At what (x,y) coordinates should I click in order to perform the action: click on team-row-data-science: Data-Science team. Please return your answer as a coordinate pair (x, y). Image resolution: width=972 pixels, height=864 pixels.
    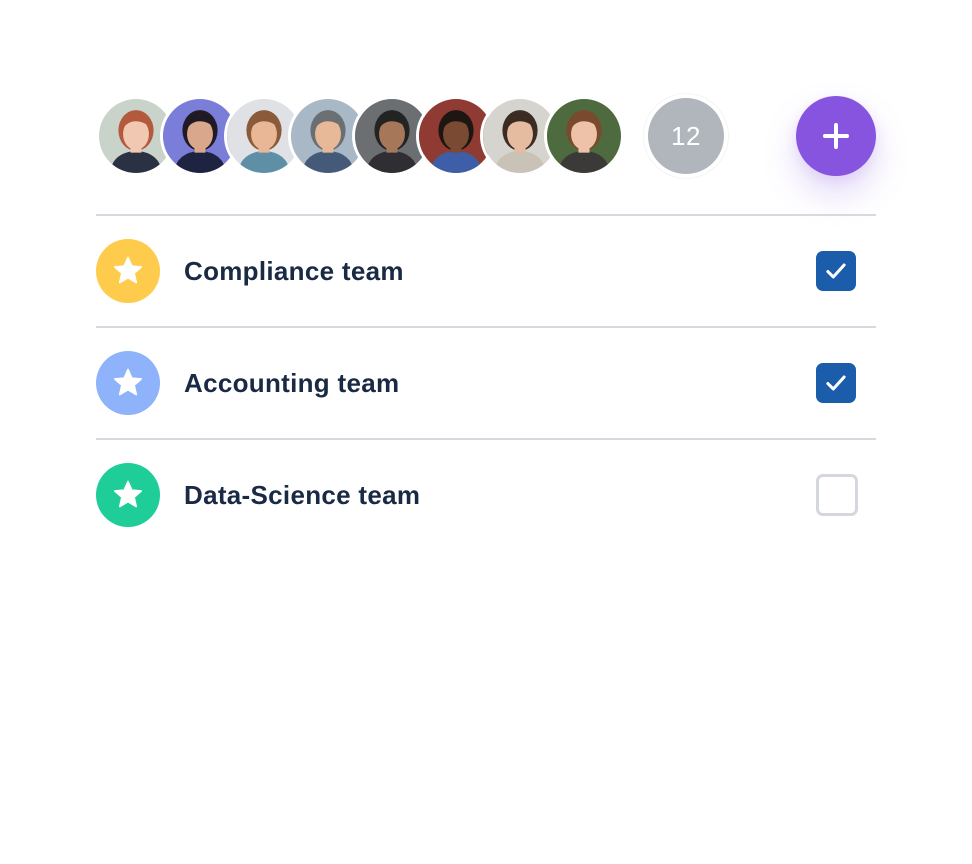
    Looking at the image, I should click on (486, 494).